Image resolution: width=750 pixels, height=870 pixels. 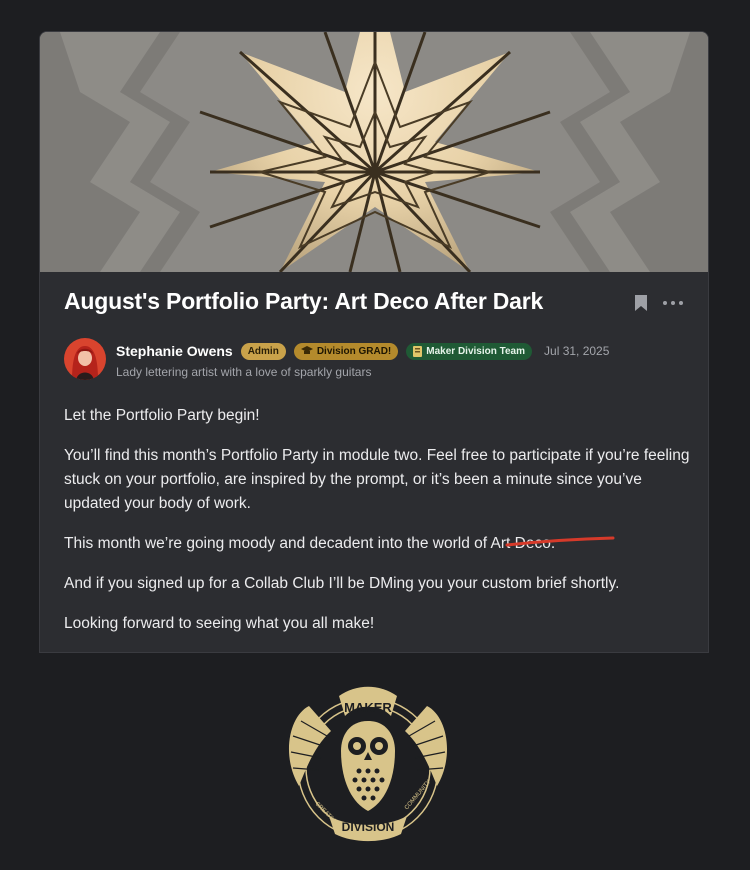 What do you see at coordinates (641, 303) in the screenshot?
I see `bookmark-icon` at bounding box center [641, 303].